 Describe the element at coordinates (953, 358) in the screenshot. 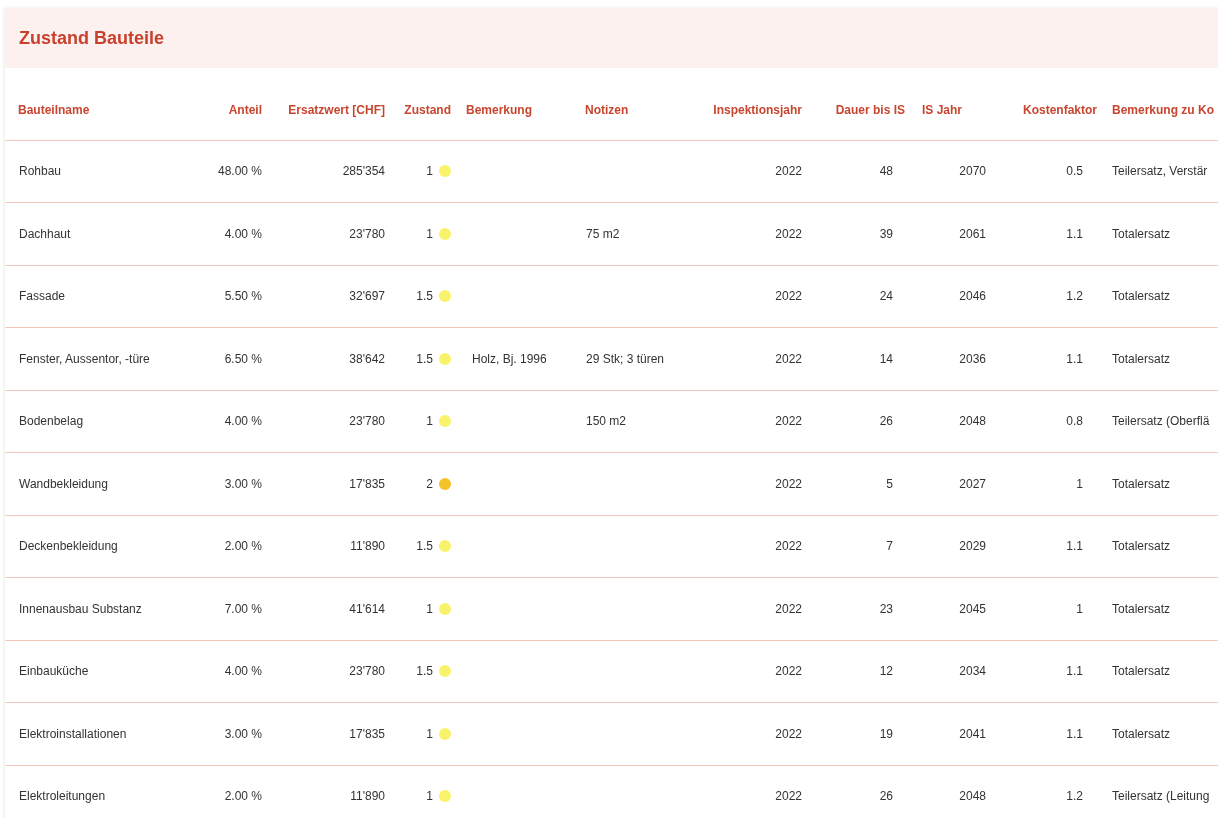

I see `table-cell: 2036` at that location.